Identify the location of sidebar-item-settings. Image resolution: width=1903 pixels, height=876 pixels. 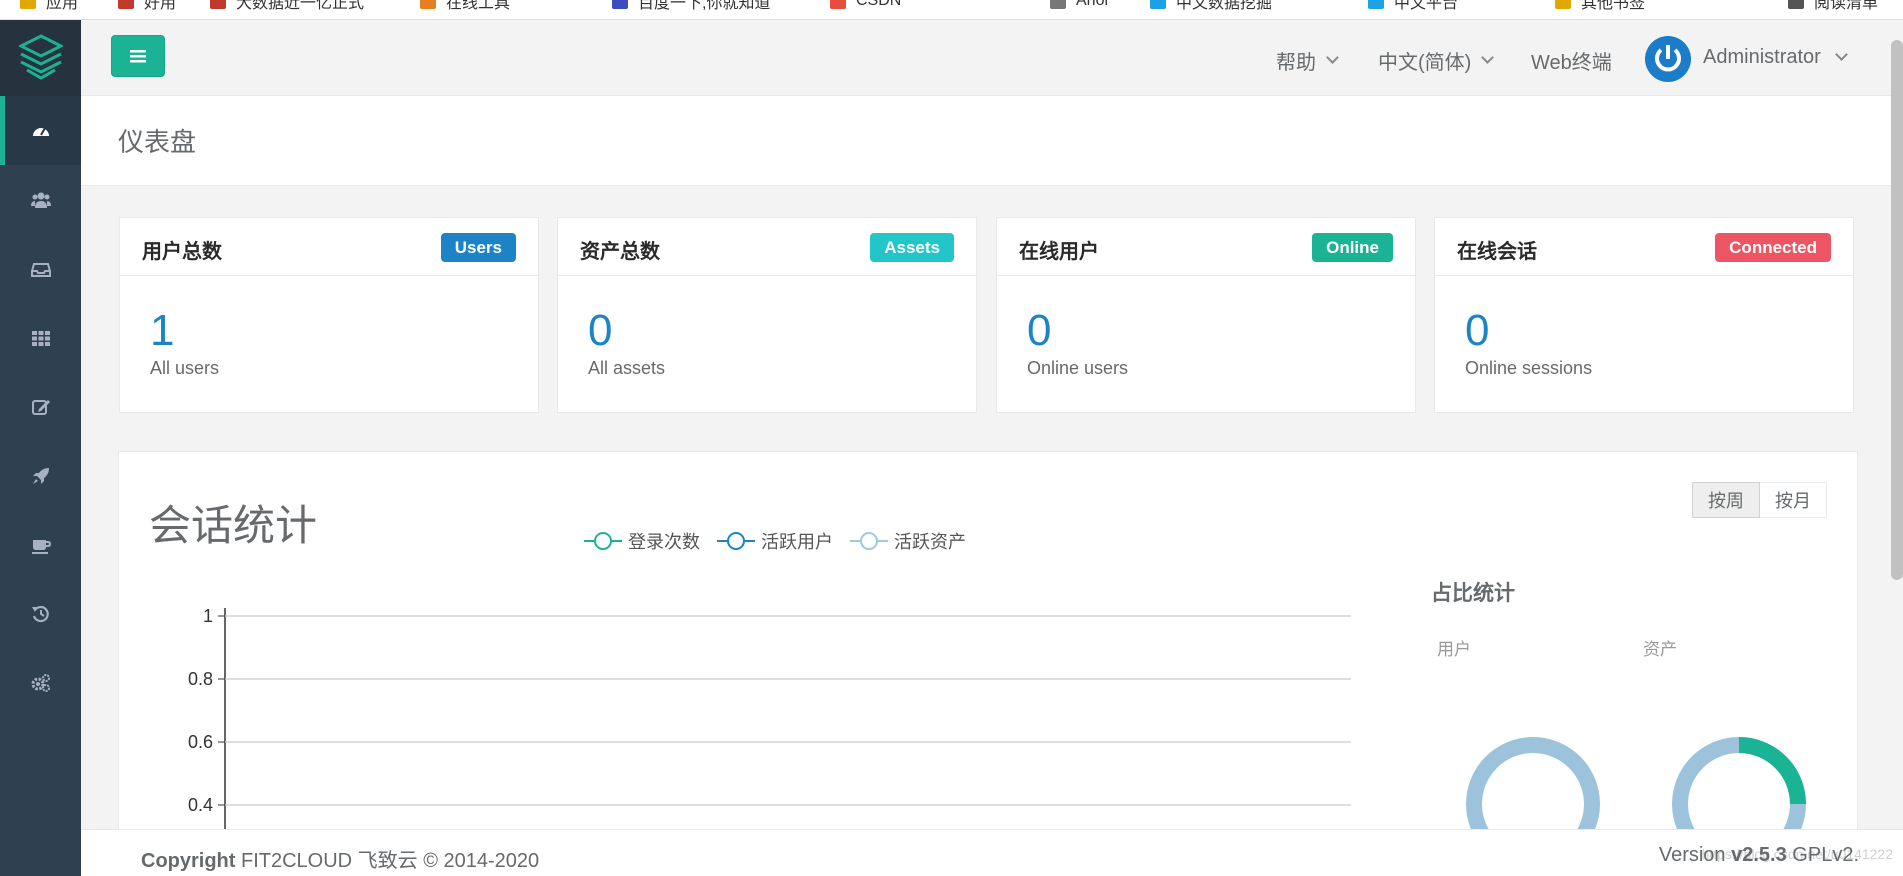
(40, 682).